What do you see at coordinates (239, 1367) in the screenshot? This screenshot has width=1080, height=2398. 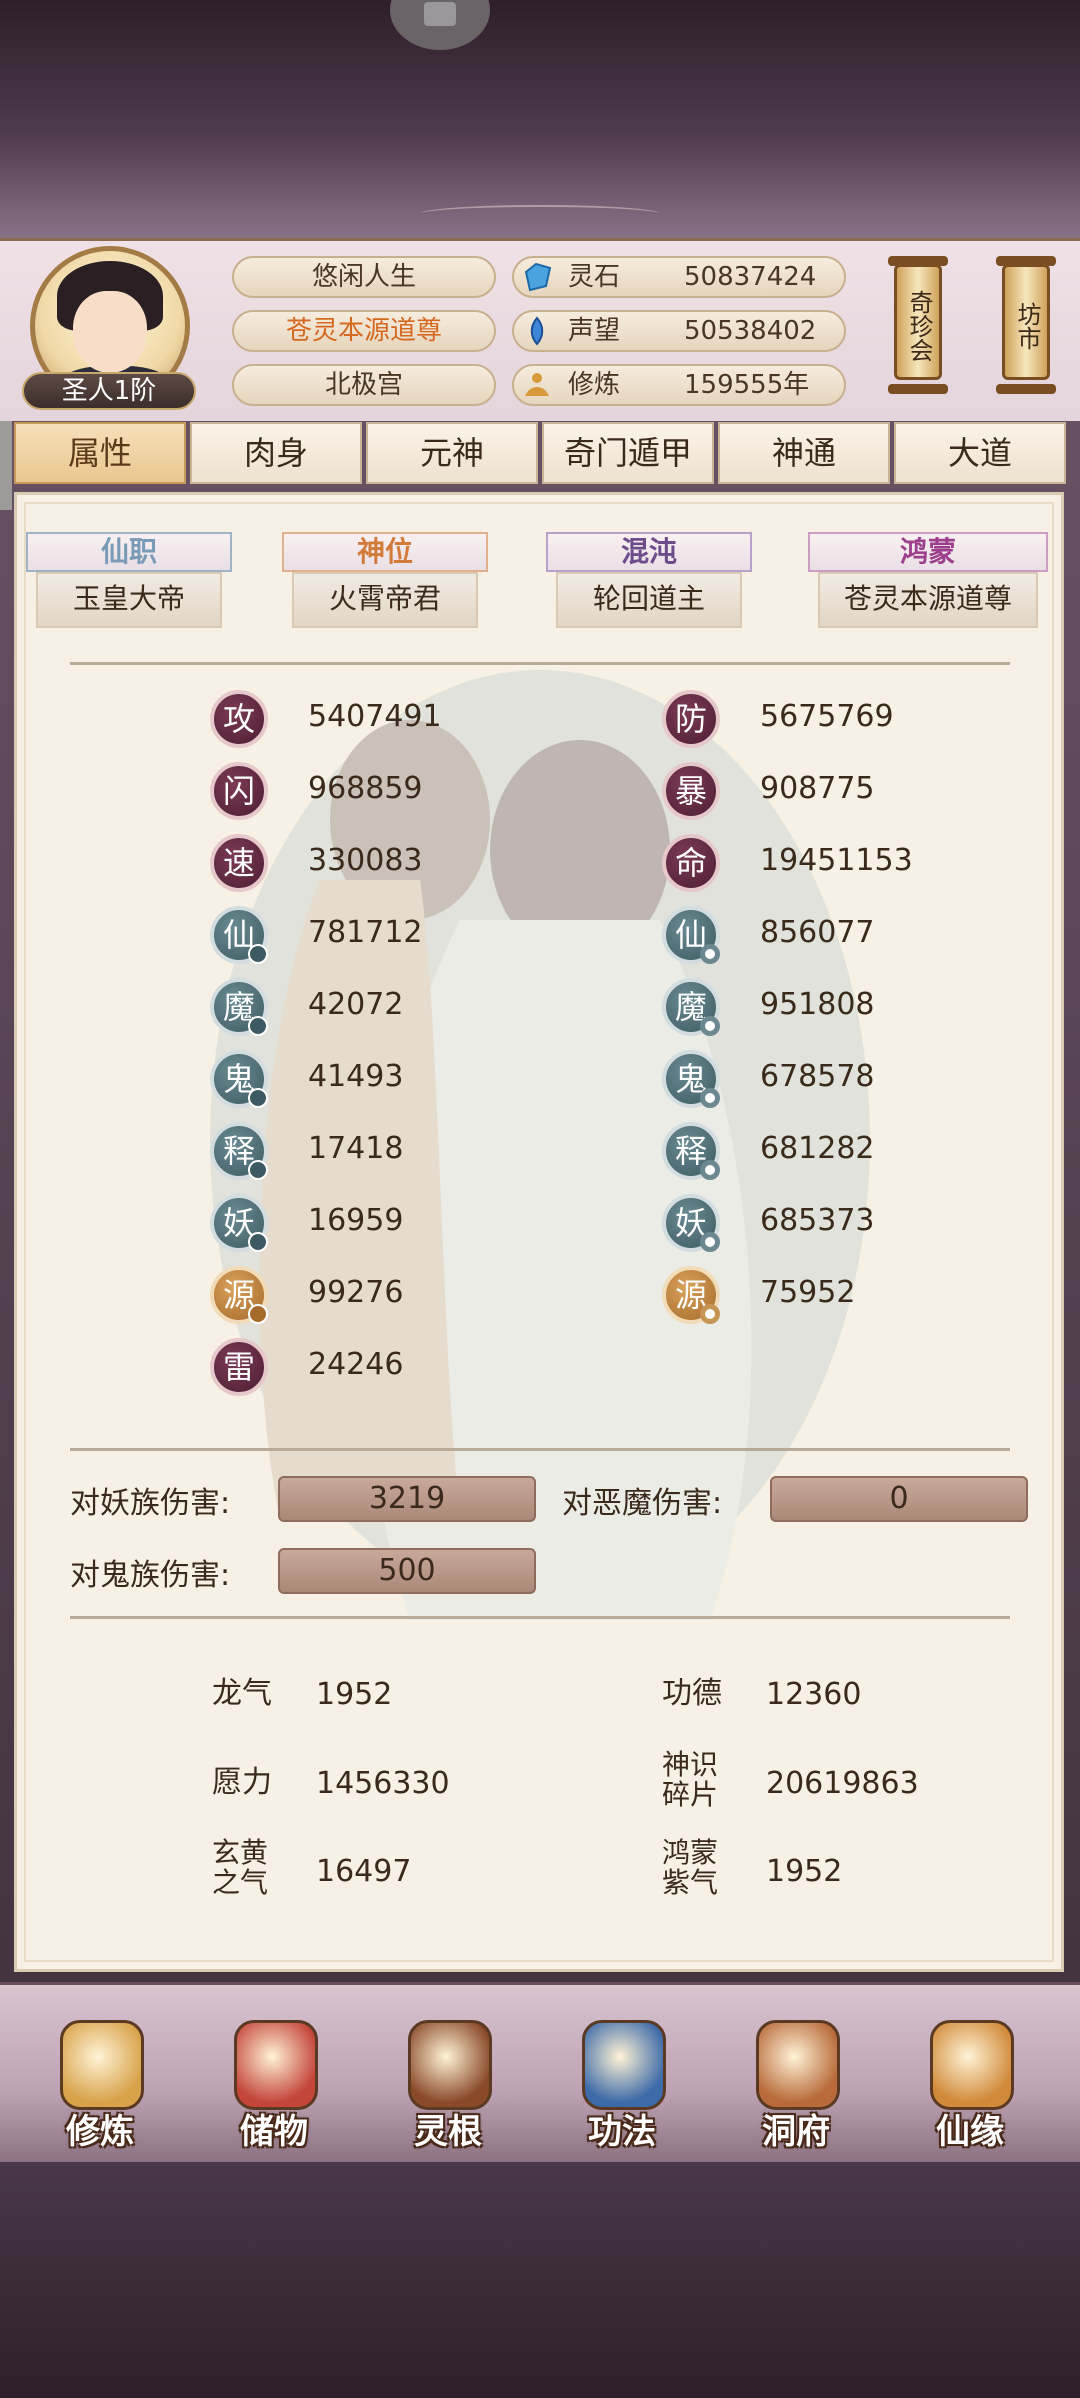 I see `stat-icon-left-9: 雷` at bounding box center [239, 1367].